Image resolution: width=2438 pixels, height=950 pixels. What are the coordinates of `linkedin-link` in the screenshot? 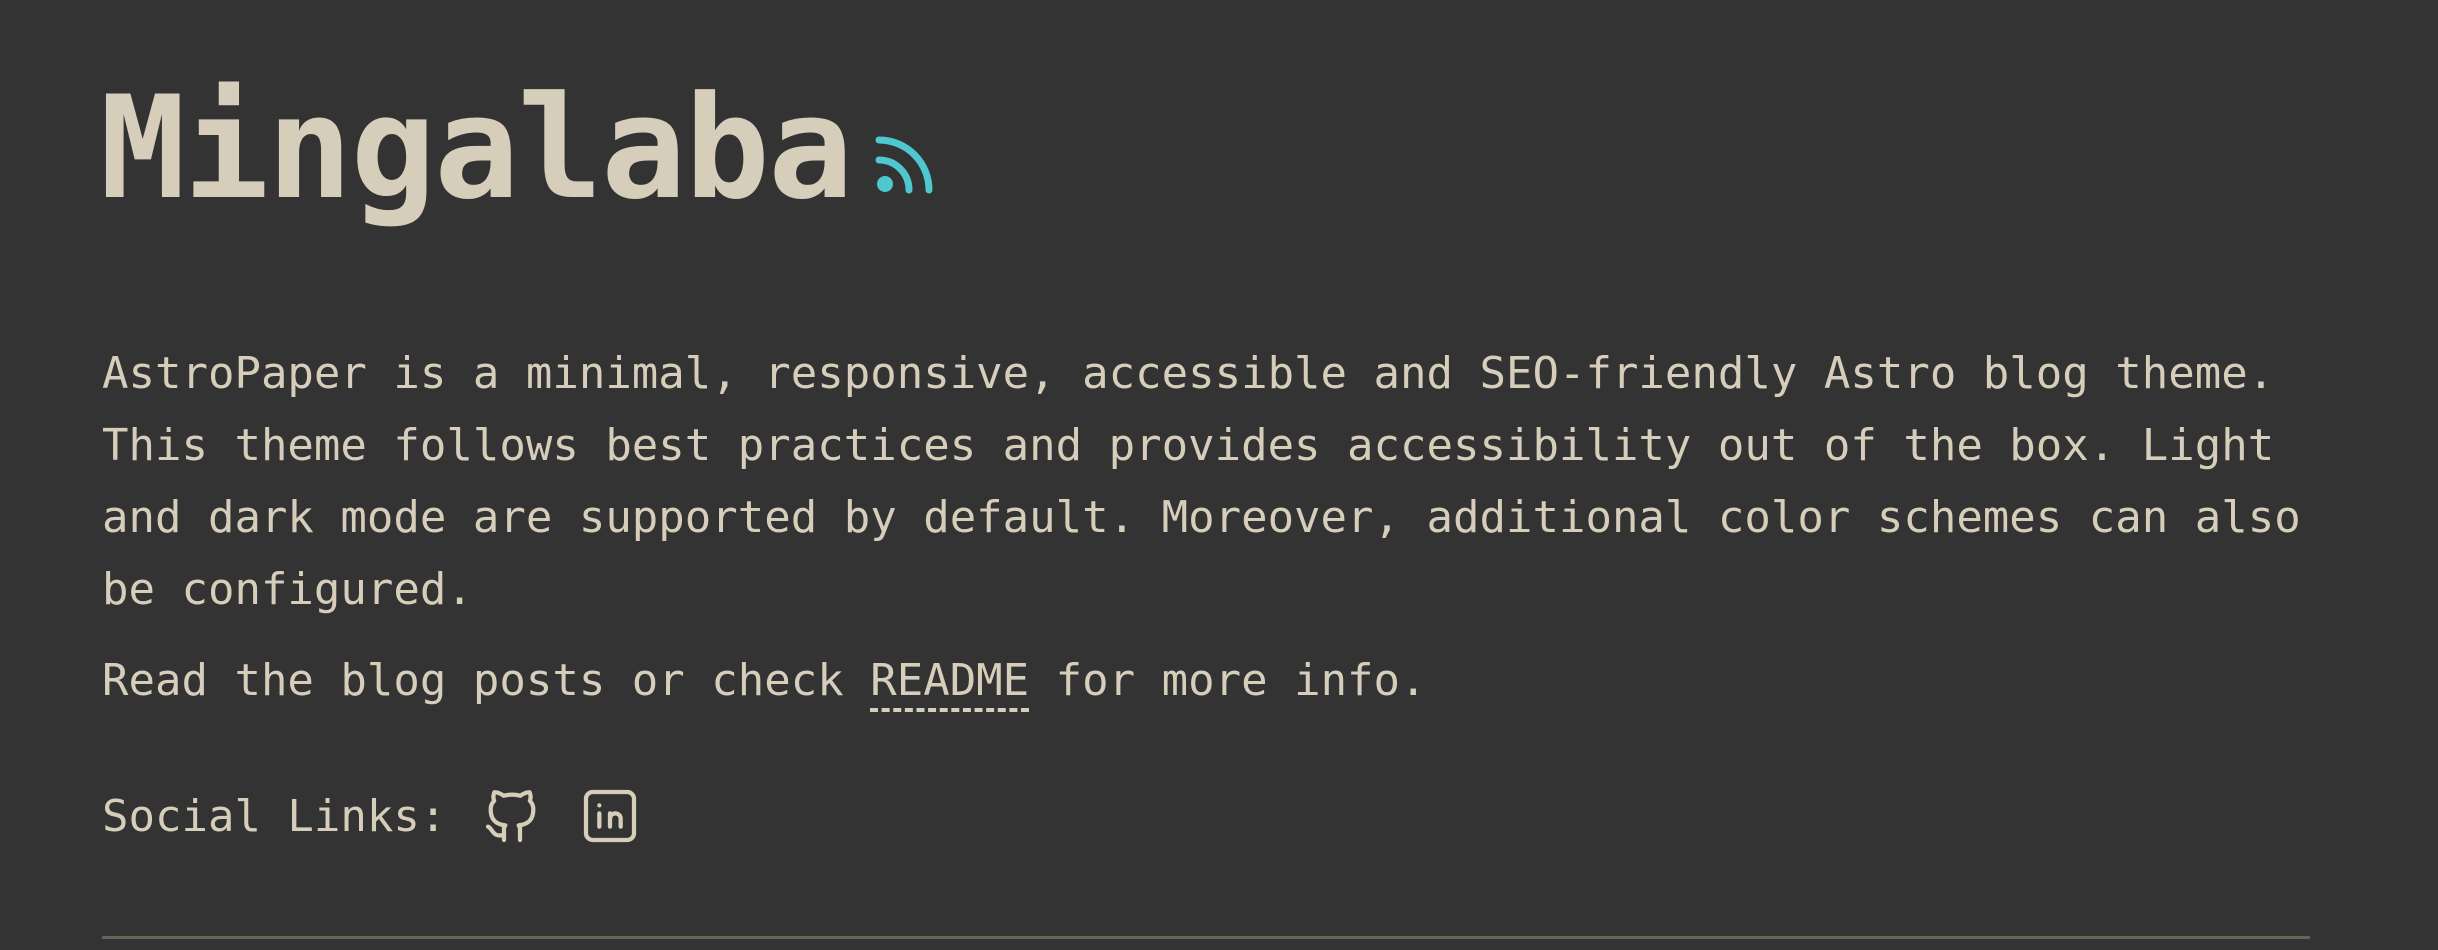 It's located at (610, 816).